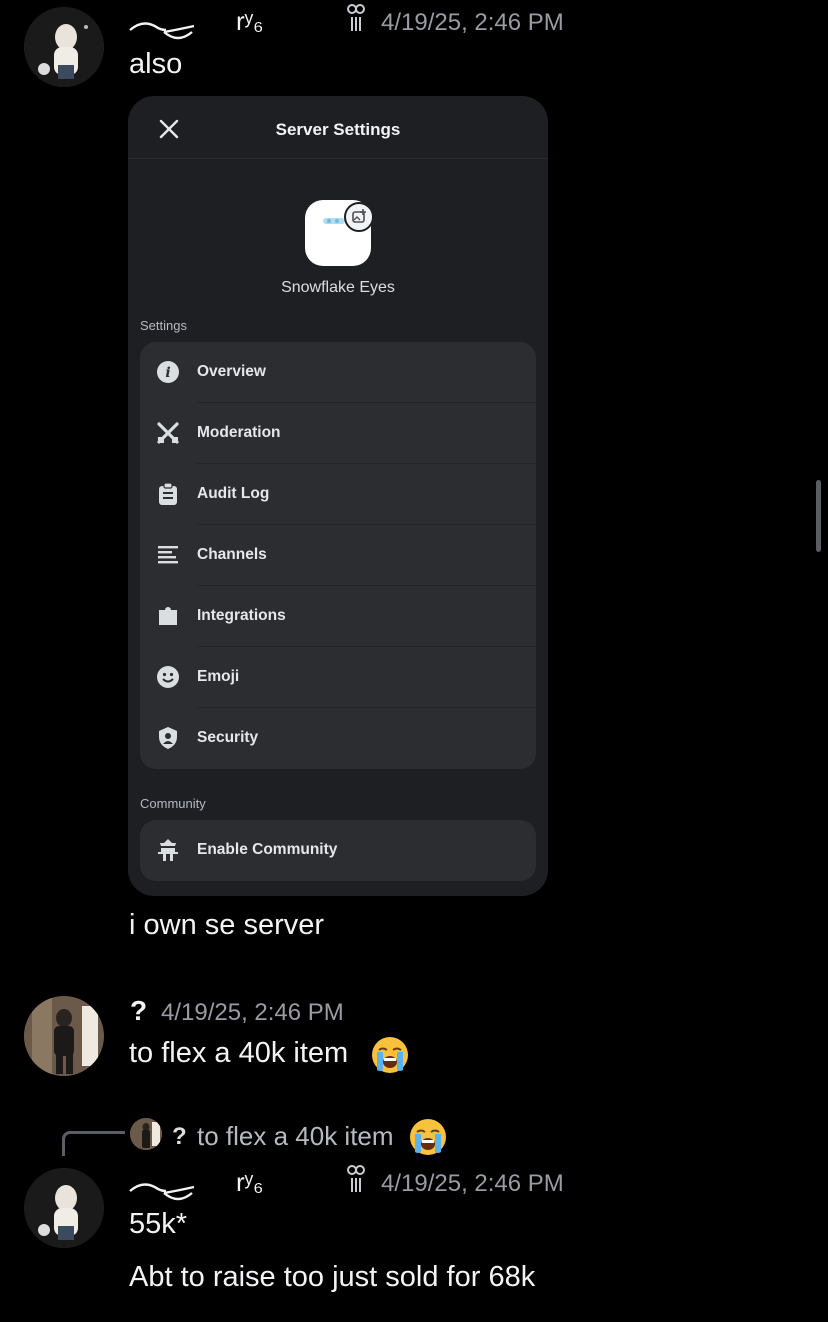  What do you see at coordinates (338, 433) in the screenshot?
I see `settings-row-moderation: Moderation` at bounding box center [338, 433].